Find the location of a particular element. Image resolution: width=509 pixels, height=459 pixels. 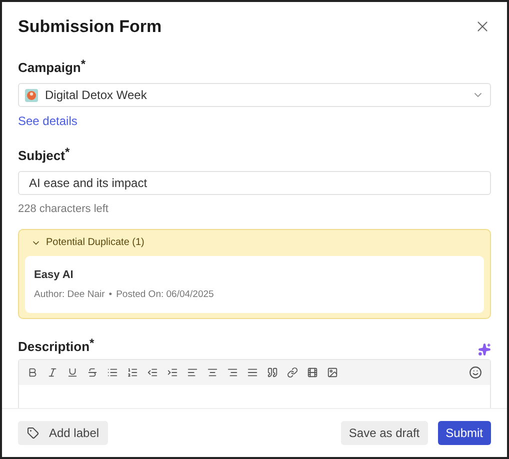

numbered-list-icon is located at coordinates (132, 372).